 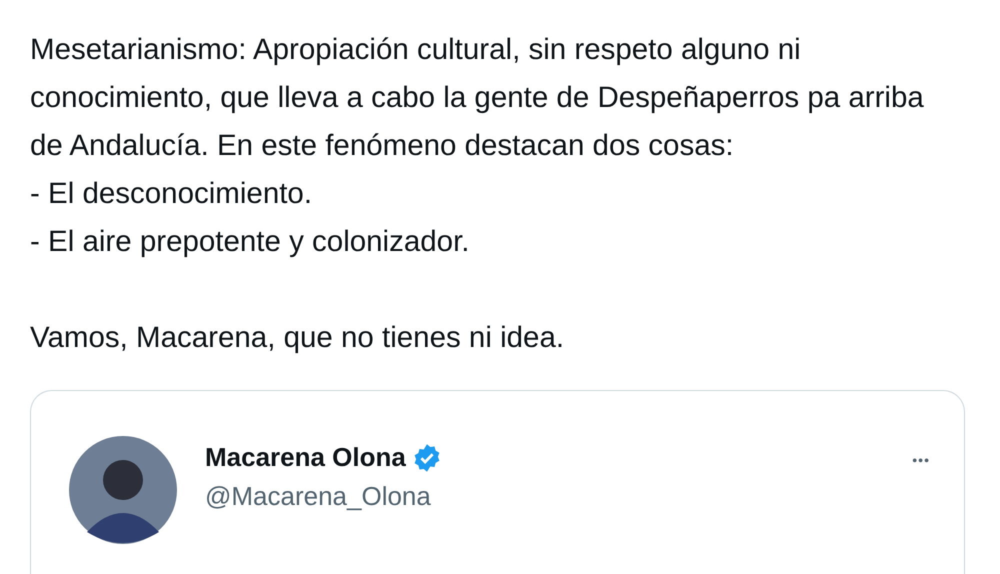 I want to click on avatar-icon, so click(x=123, y=490).